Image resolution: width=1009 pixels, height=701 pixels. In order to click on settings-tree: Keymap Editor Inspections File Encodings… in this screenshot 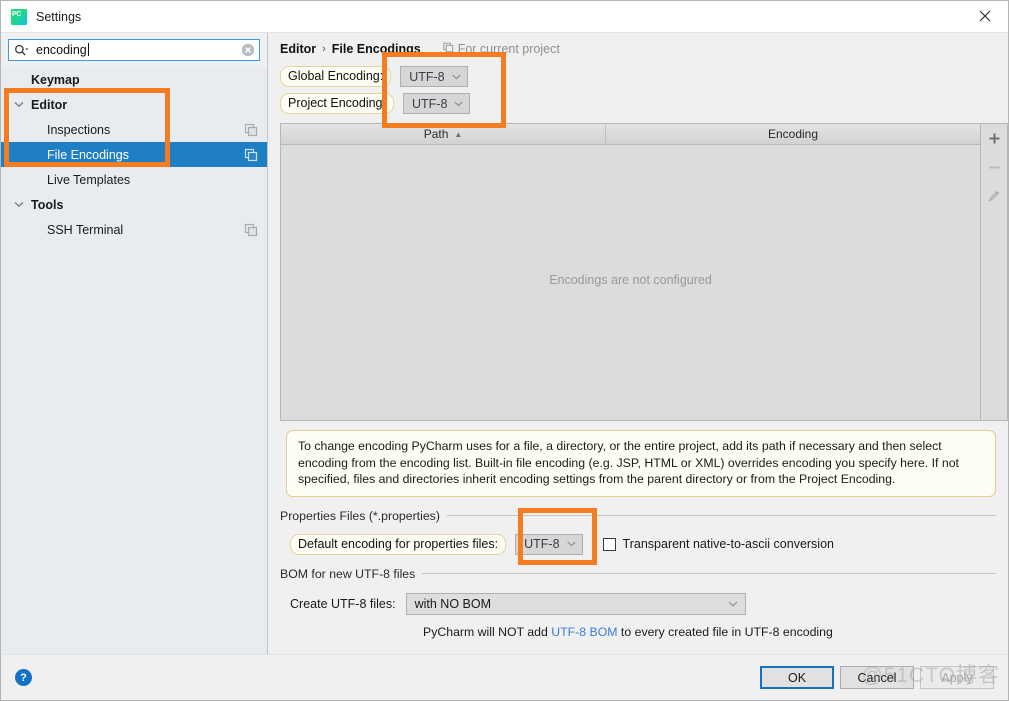, I will do `click(134, 154)`.